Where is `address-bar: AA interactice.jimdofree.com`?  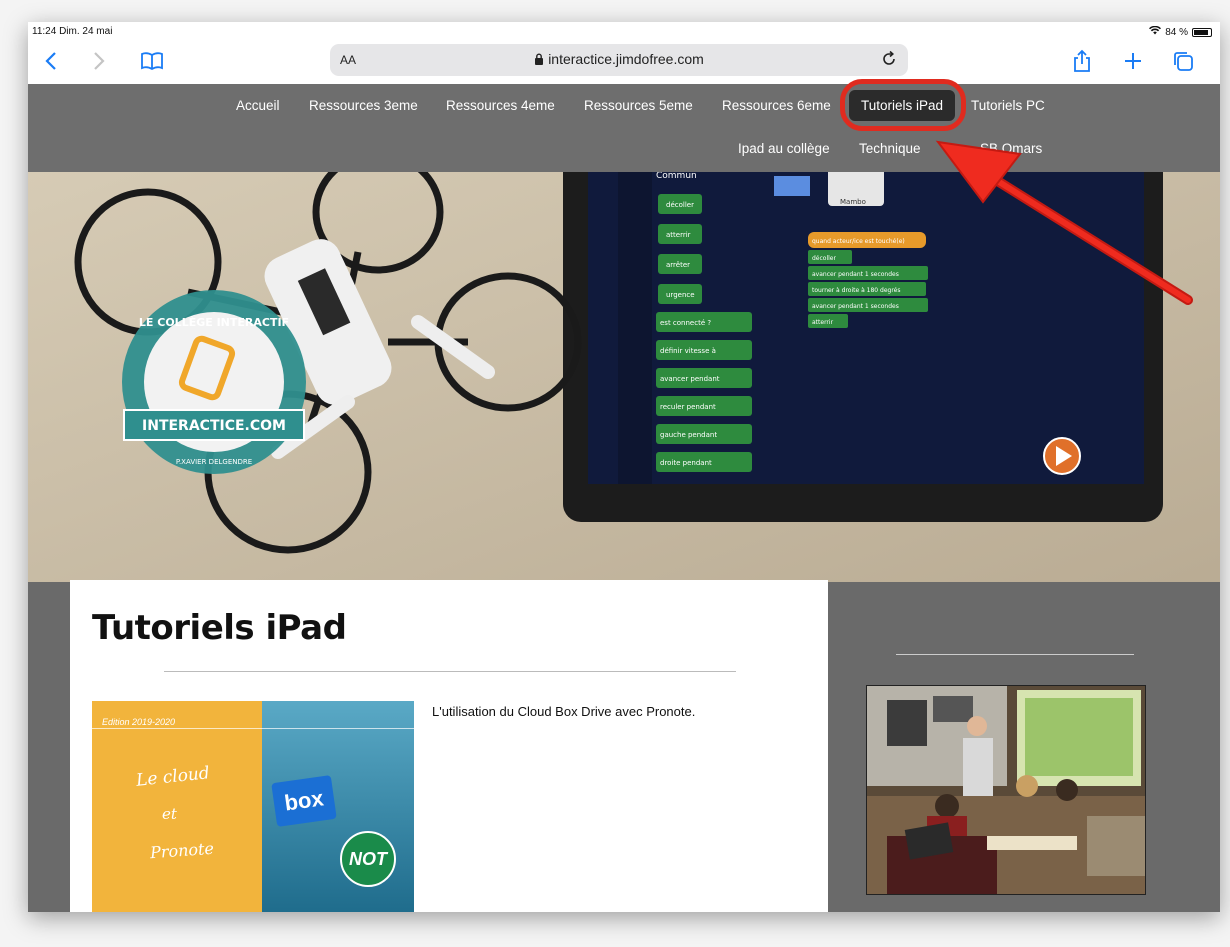
address-bar: AA interactice.jimdofree.com is located at coordinates (619, 60).